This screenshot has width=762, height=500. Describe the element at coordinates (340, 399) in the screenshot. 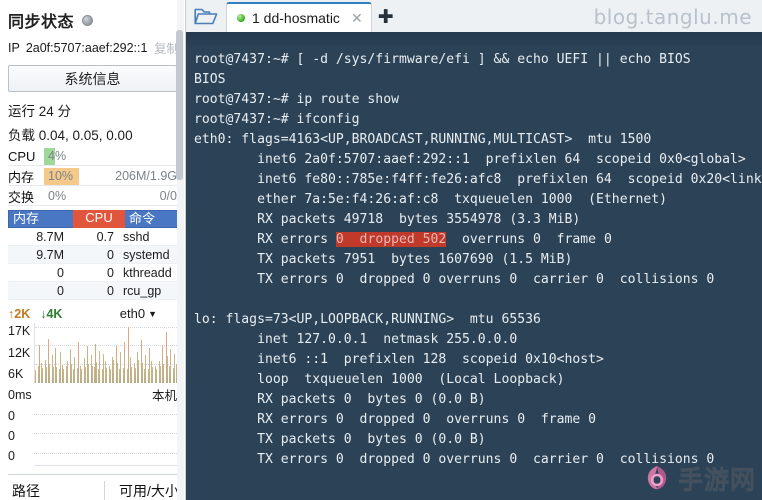

I see `terminal-line: RX packets 0 bytes 0 (0.0 B)` at that location.